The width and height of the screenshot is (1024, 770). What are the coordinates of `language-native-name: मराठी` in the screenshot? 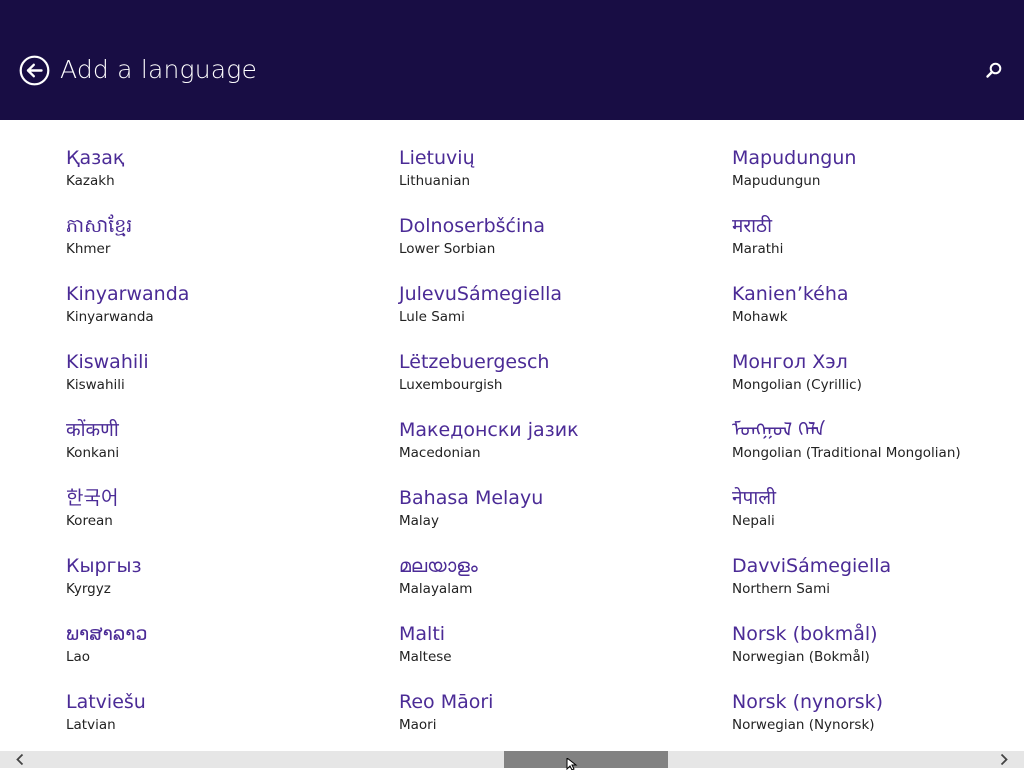 It's located at (752, 226).